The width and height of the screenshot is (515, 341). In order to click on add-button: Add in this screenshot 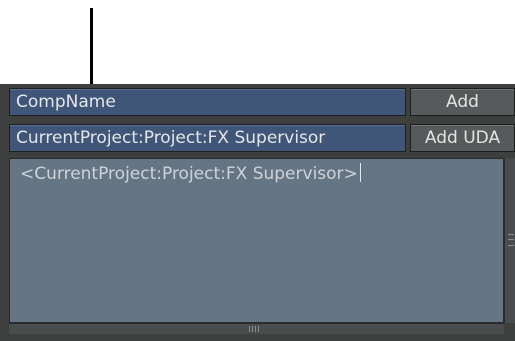, I will do `click(462, 102)`.